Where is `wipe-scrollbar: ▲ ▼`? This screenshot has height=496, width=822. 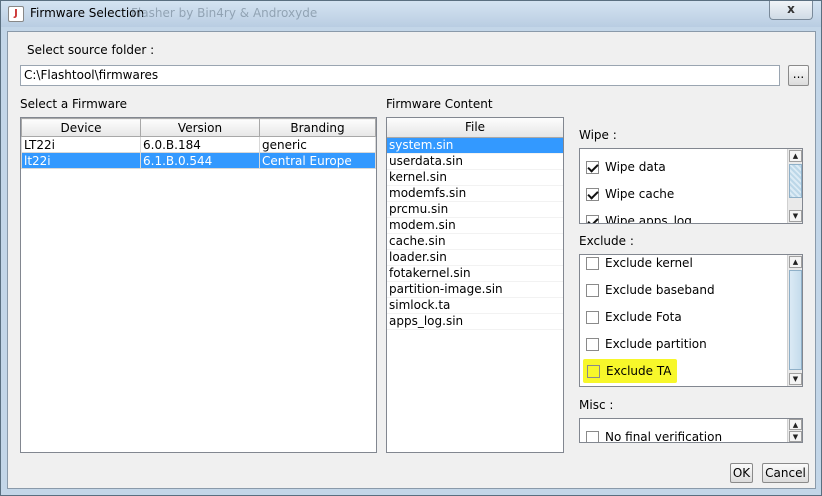
wipe-scrollbar: ▲ ▼ is located at coordinates (794, 186).